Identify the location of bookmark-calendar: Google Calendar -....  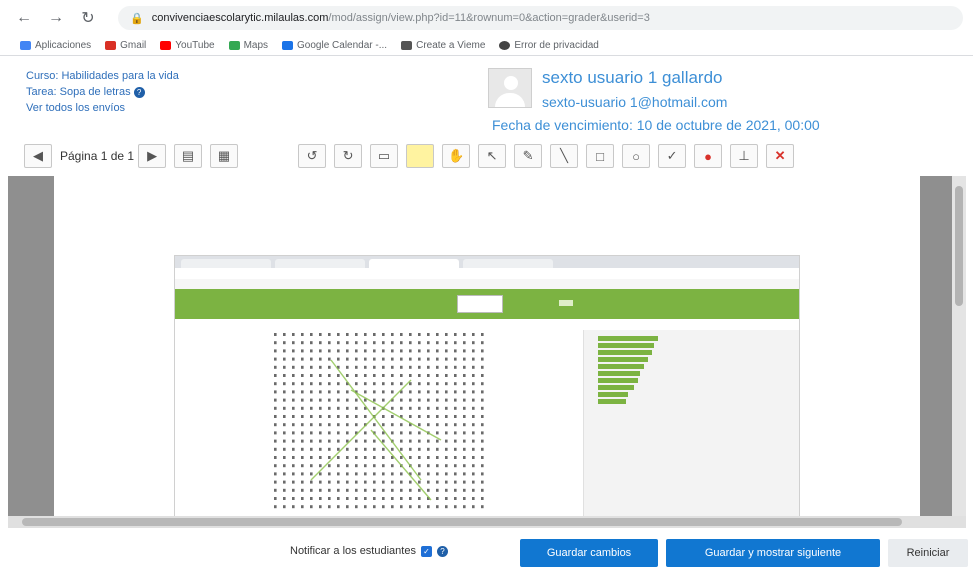
(334, 45).